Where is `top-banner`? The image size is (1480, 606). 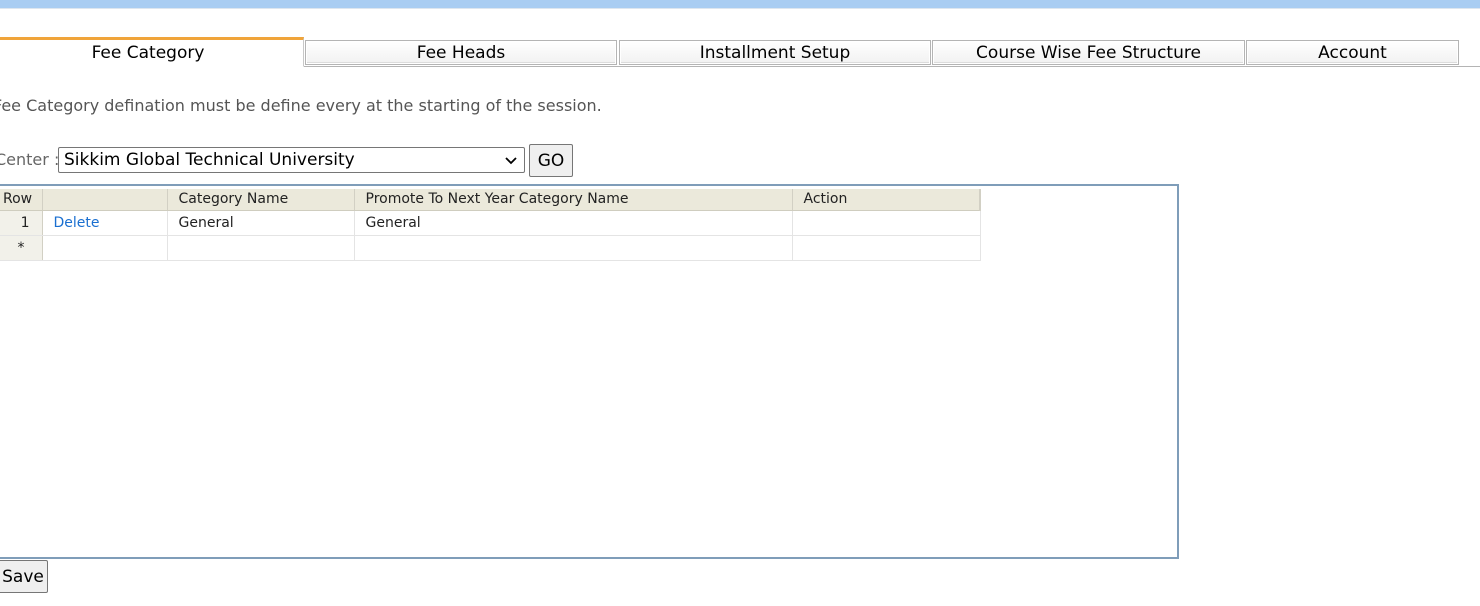
top-banner is located at coordinates (740, 4).